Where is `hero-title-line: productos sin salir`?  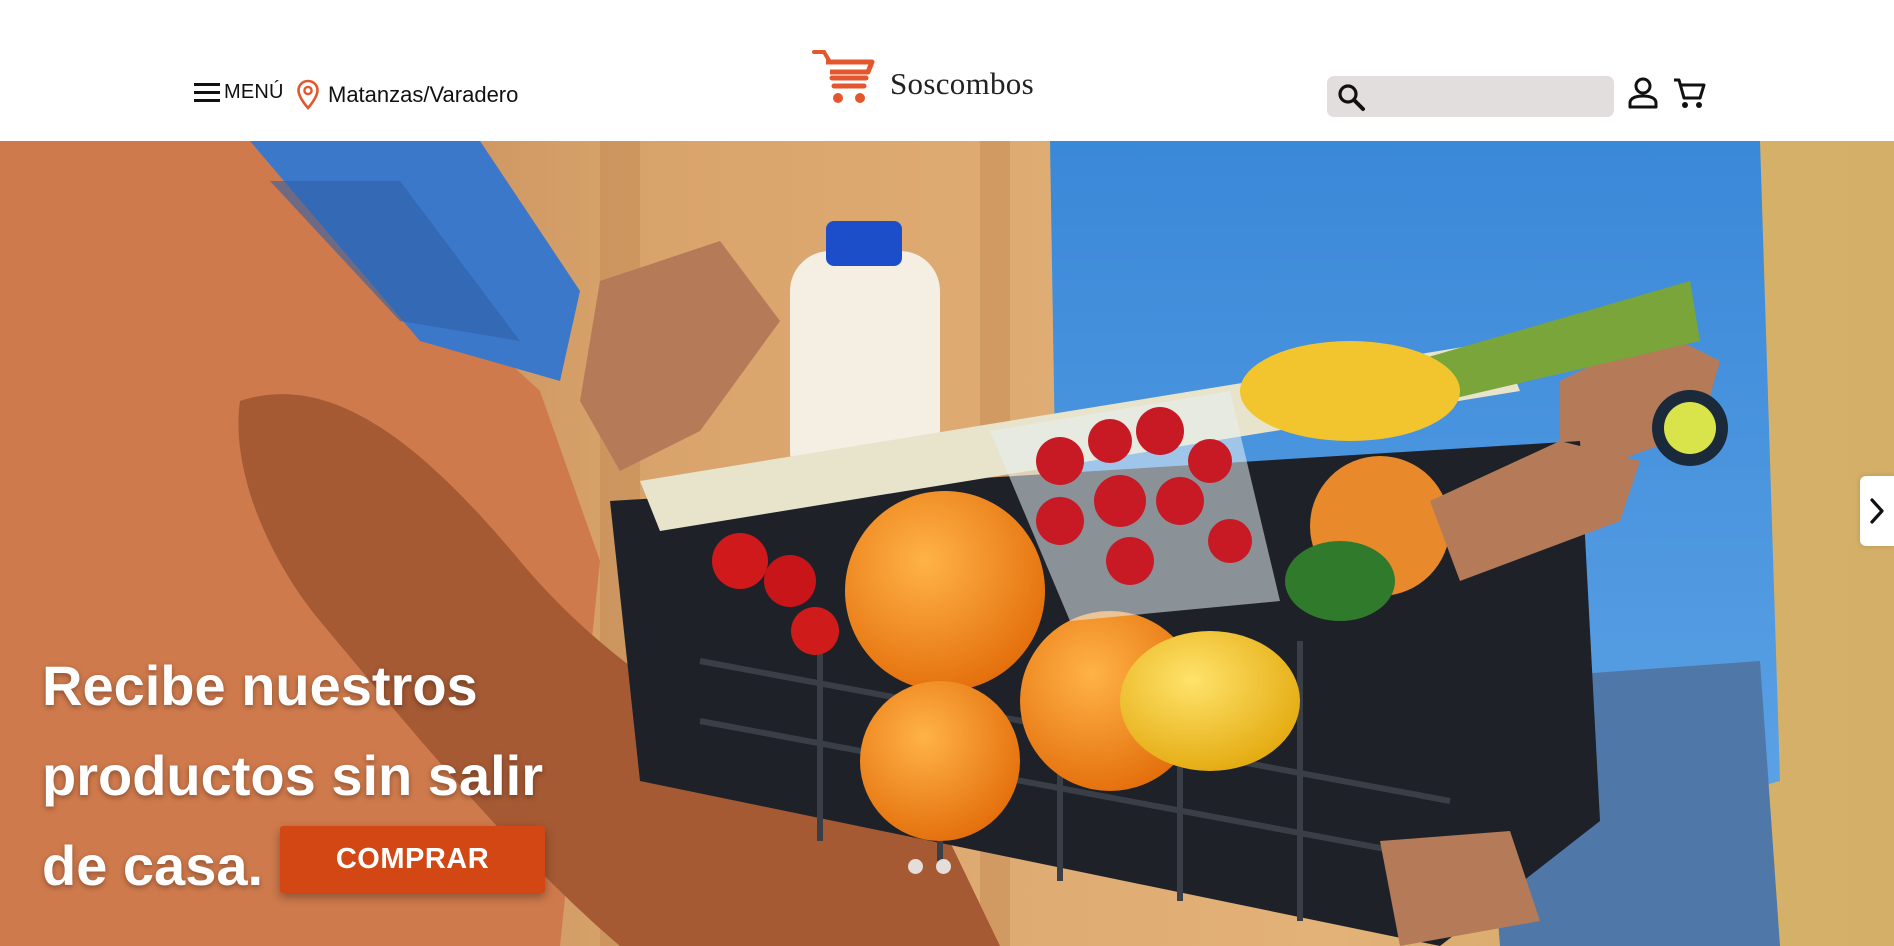
hero-title-line: productos sin salir is located at coordinates (292, 775).